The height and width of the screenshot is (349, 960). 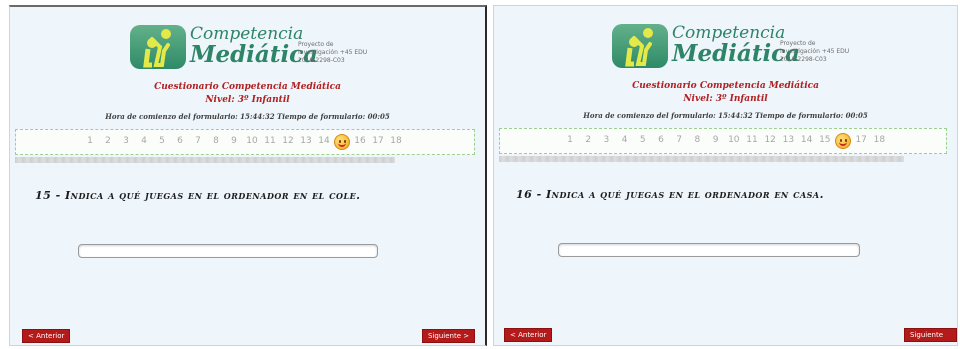 I want to click on page-number-link: 15, so click(x=825, y=140).